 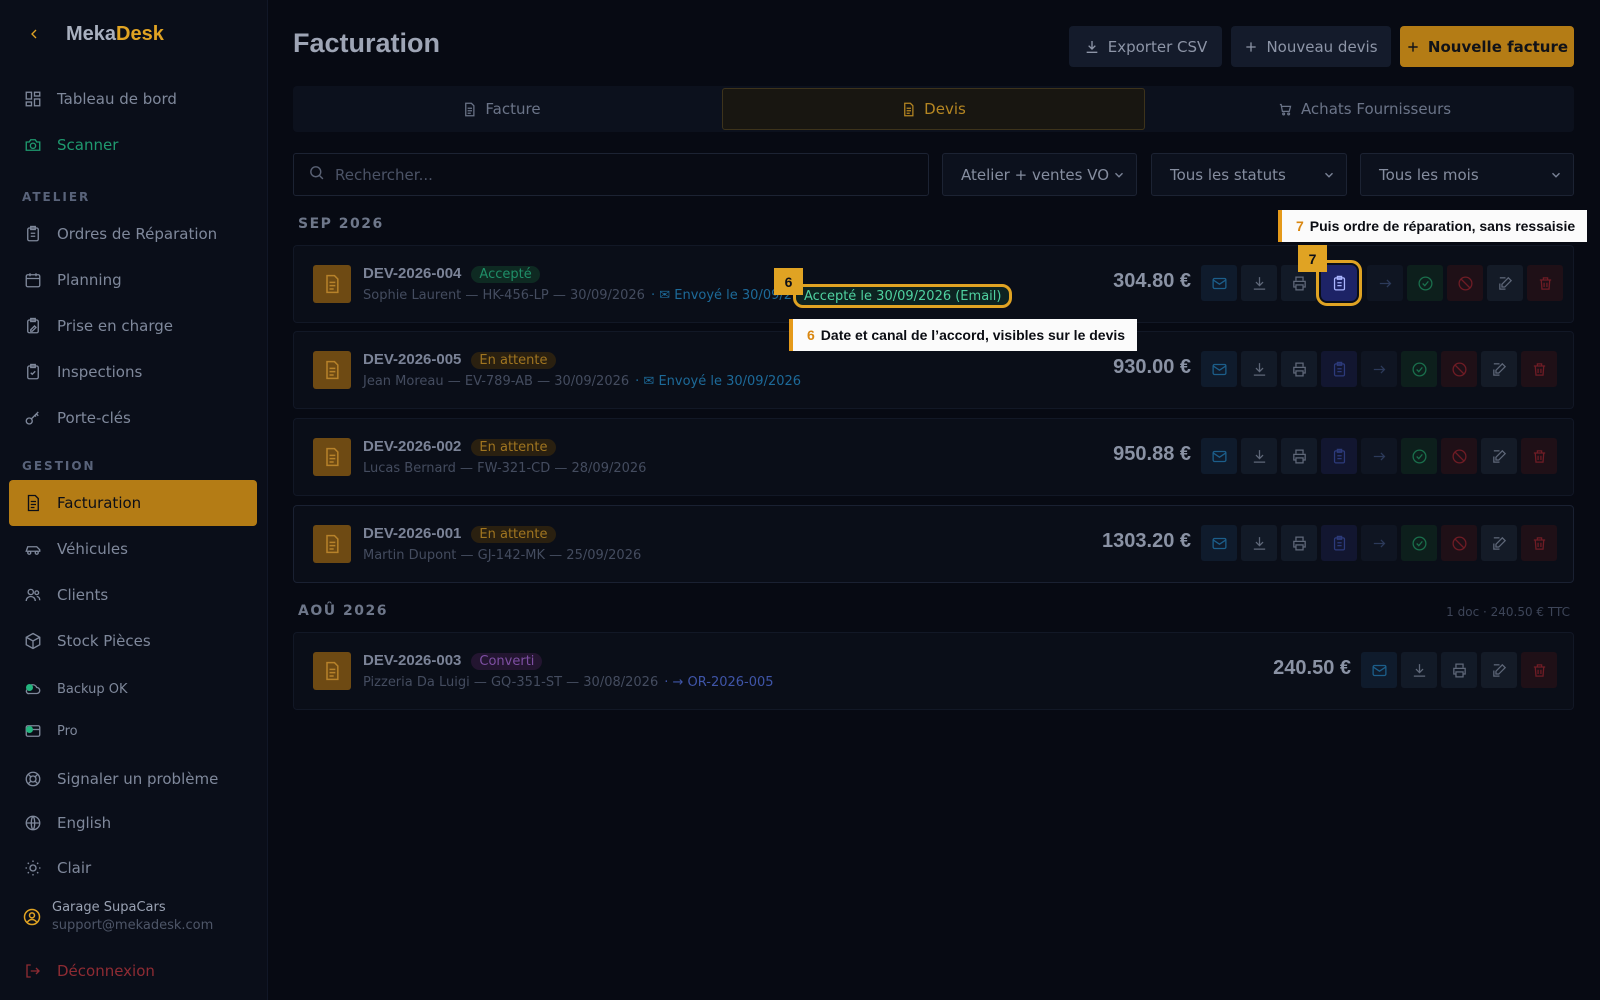 I want to click on sidebar-item-label: Véhicules, so click(x=92, y=549).